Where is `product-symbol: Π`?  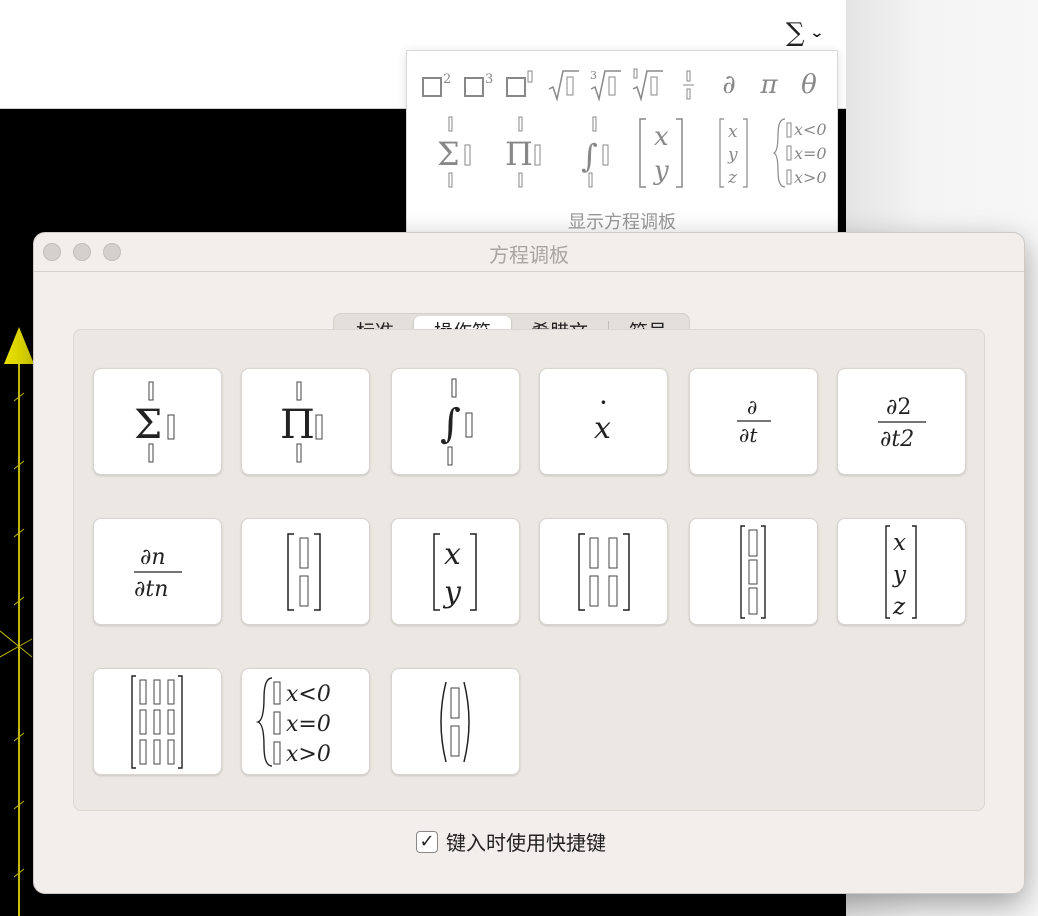
product-symbol: Π is located at coordinates (297, 425).